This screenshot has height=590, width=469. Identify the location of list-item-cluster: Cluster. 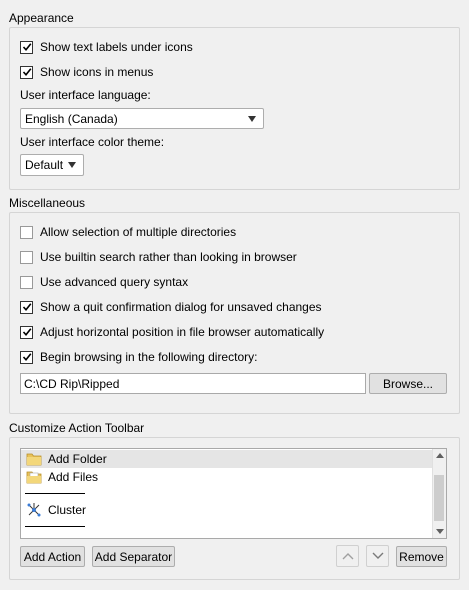
(227, 510).